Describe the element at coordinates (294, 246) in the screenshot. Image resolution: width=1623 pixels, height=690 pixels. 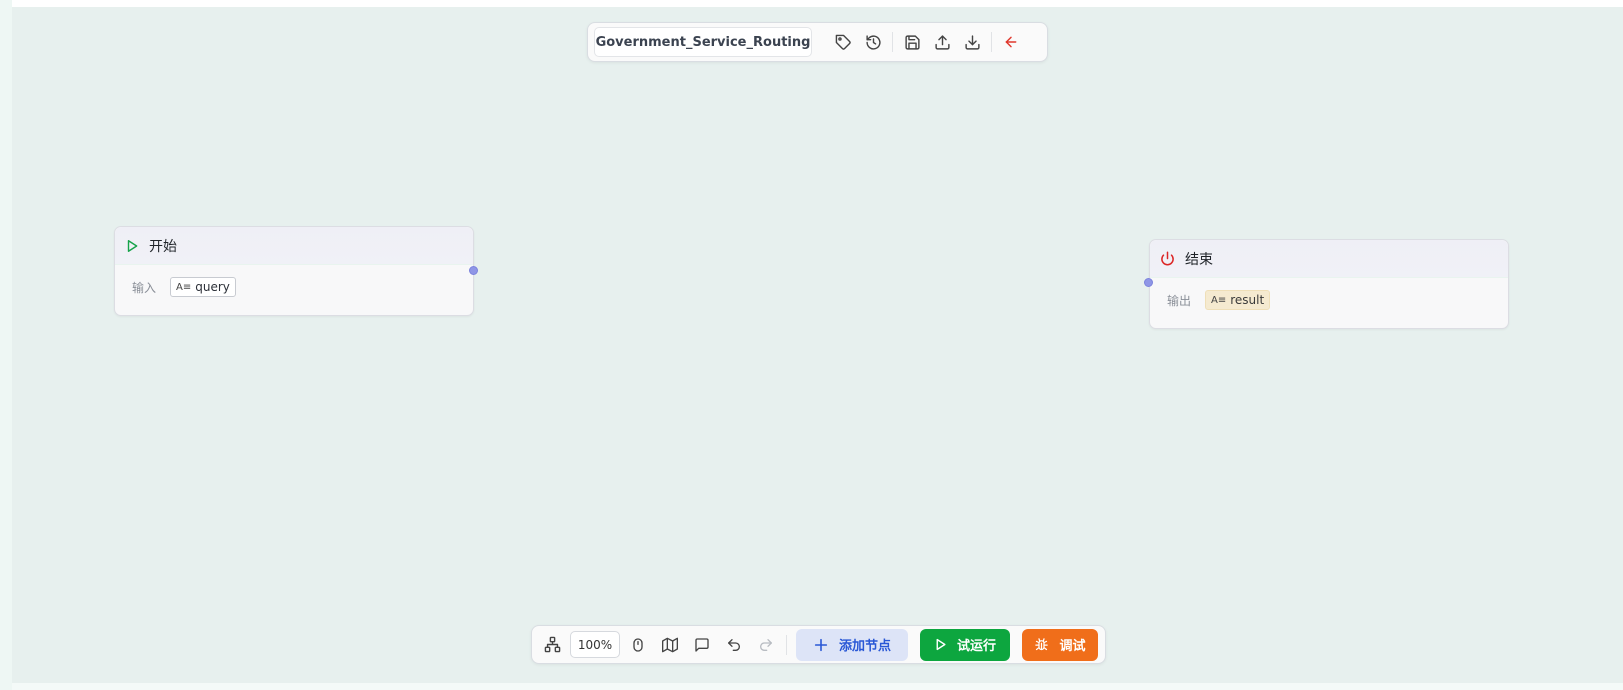
I see `start-node-header: 开始` at that location.